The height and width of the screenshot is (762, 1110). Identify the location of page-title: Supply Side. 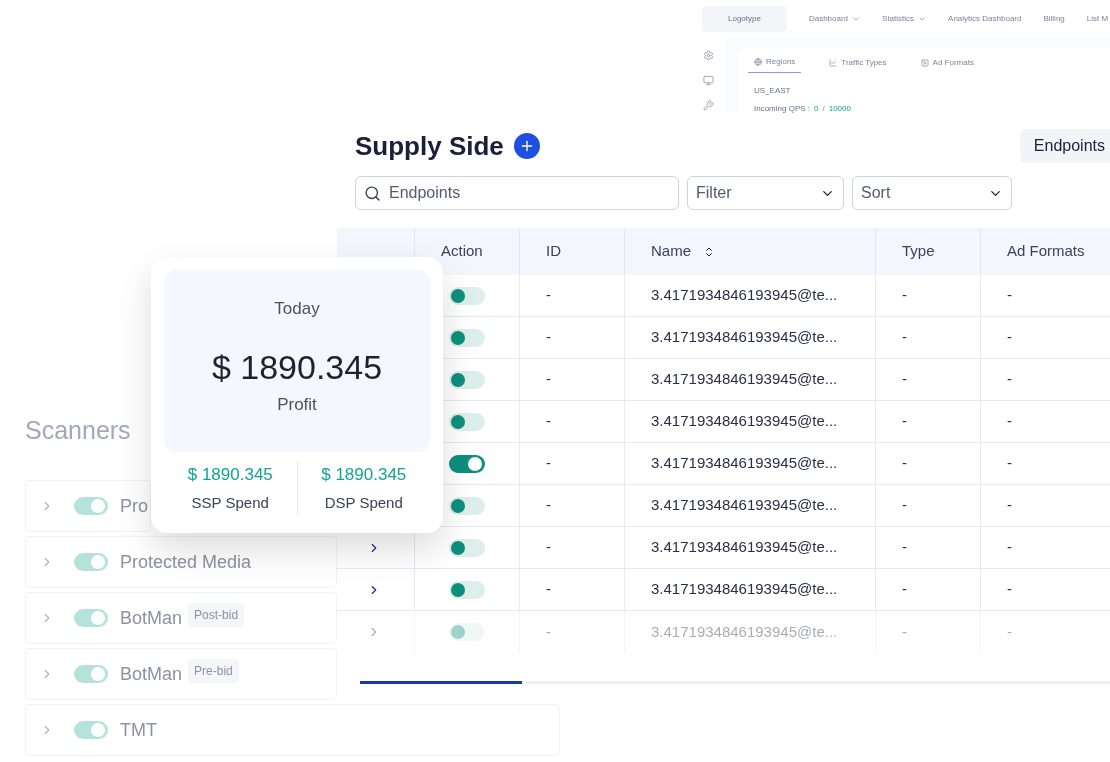
(429, 146).